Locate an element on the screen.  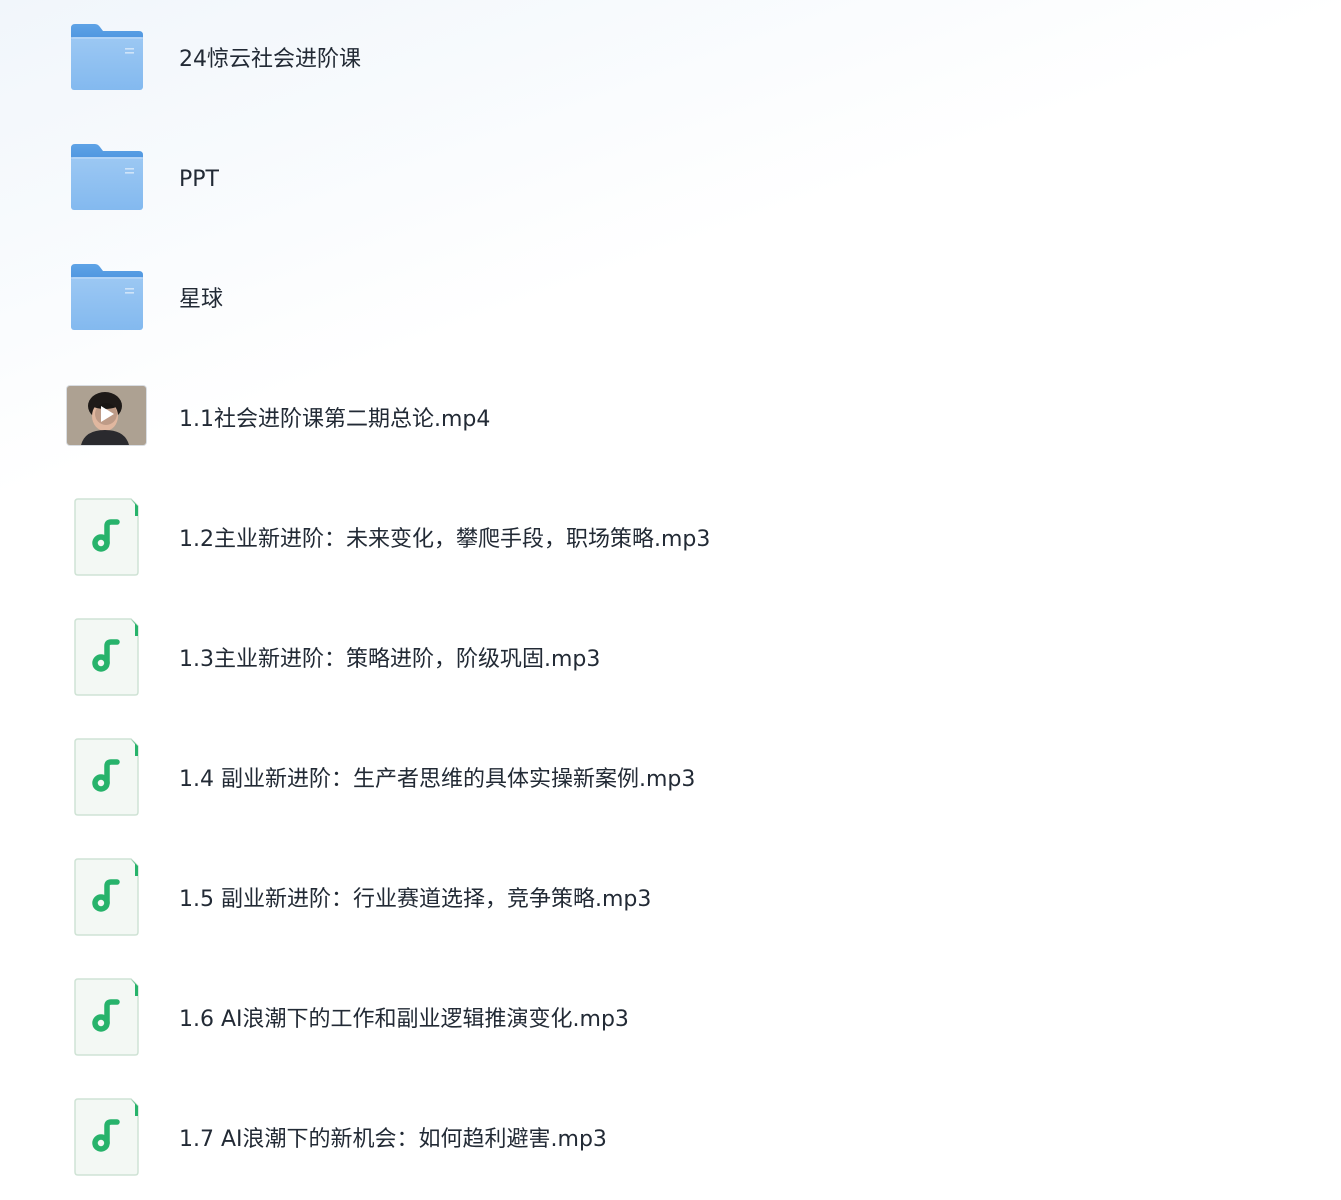
file-name: 星球 is located at coordinates (201, 300).